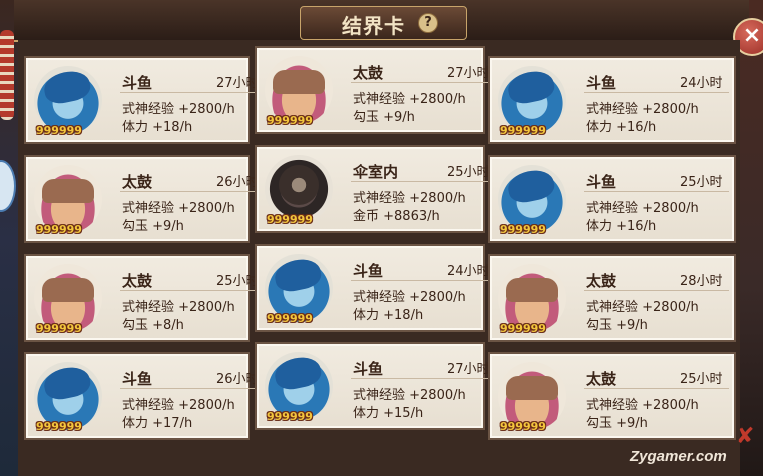 The height and width of the screenshot is (476, 763). I want to click on kekkai-card: 999999 太鼓 27小时式神经验 +2800/h 勾玉 +9/h, so click(375, 90).